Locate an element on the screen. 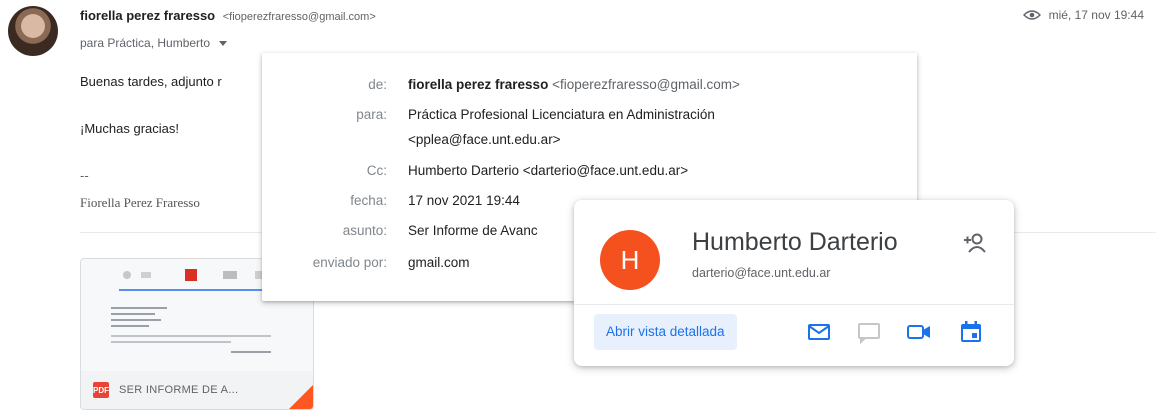  subject-label: asunto: is located at coordinates (364, 230).